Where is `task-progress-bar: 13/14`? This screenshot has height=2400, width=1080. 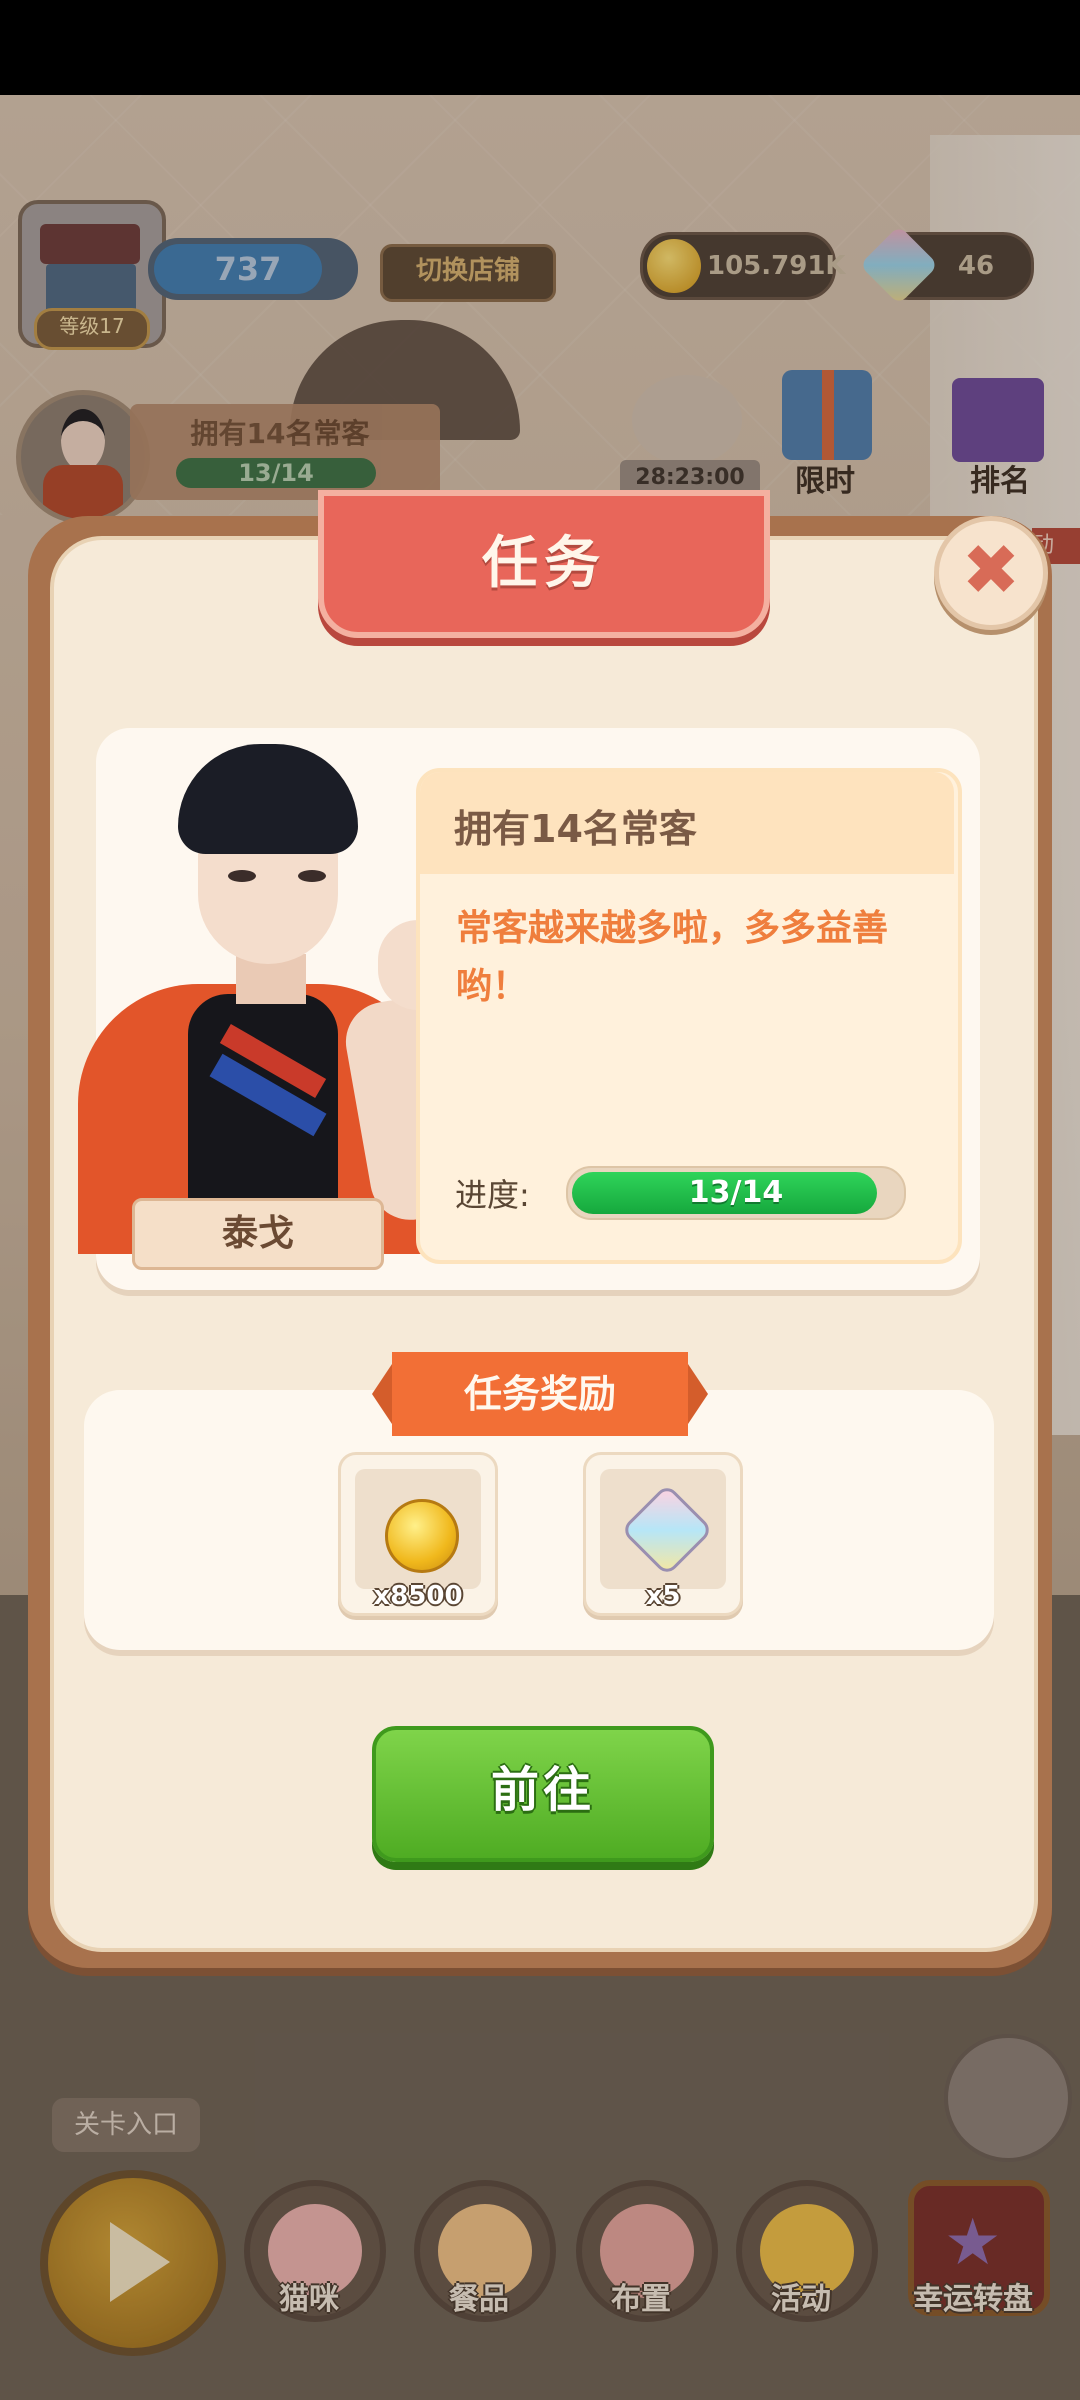 task-progress-bar: 13/14 is located at coordinates (736, 1193).